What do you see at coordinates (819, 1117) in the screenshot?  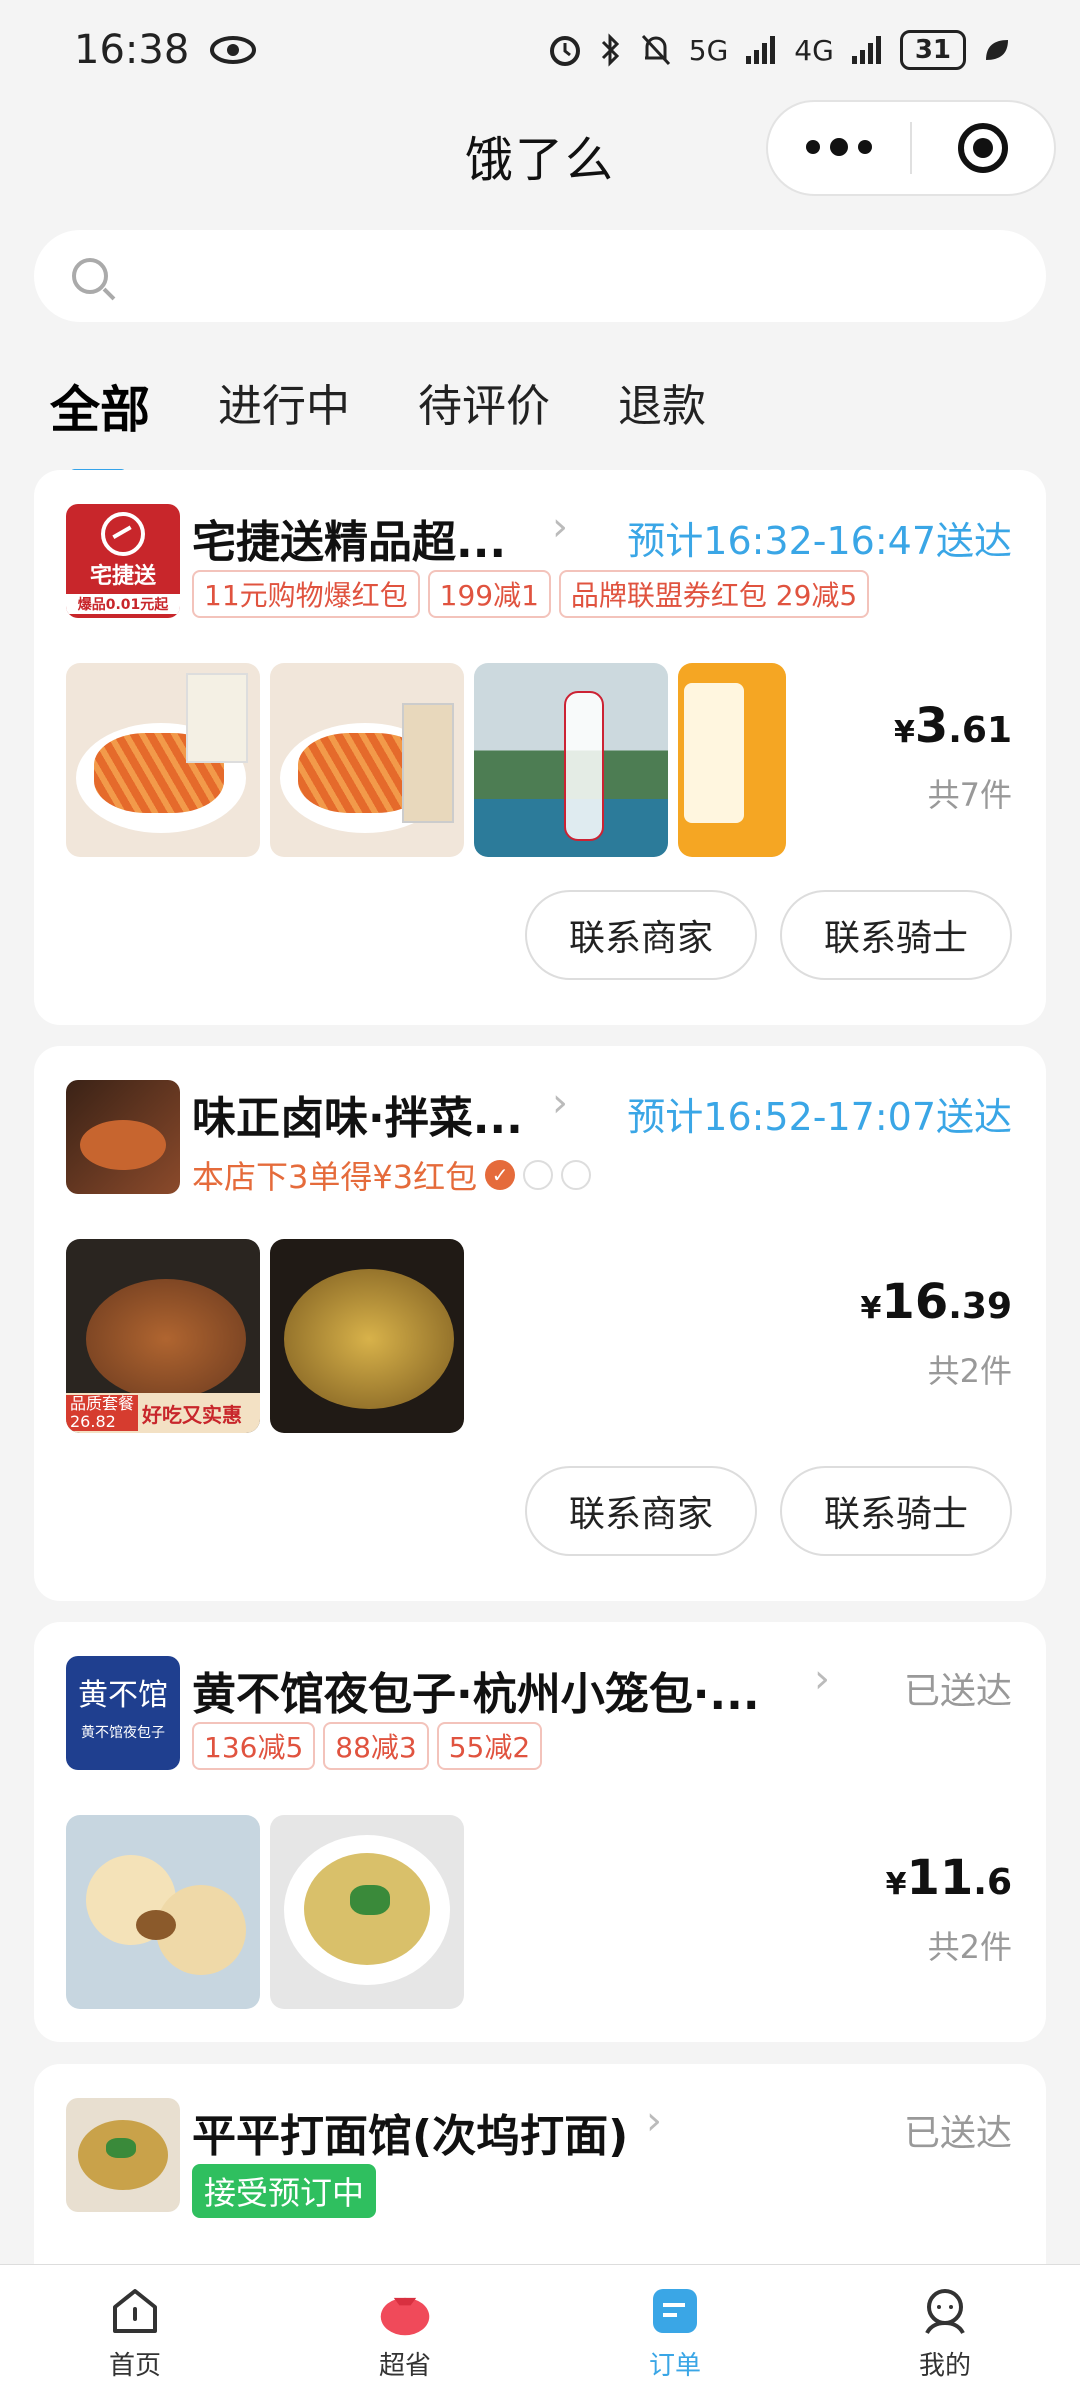 I see `delivery-eta: 预计16:52-17:07送达` at bounding box center [819, 1117].